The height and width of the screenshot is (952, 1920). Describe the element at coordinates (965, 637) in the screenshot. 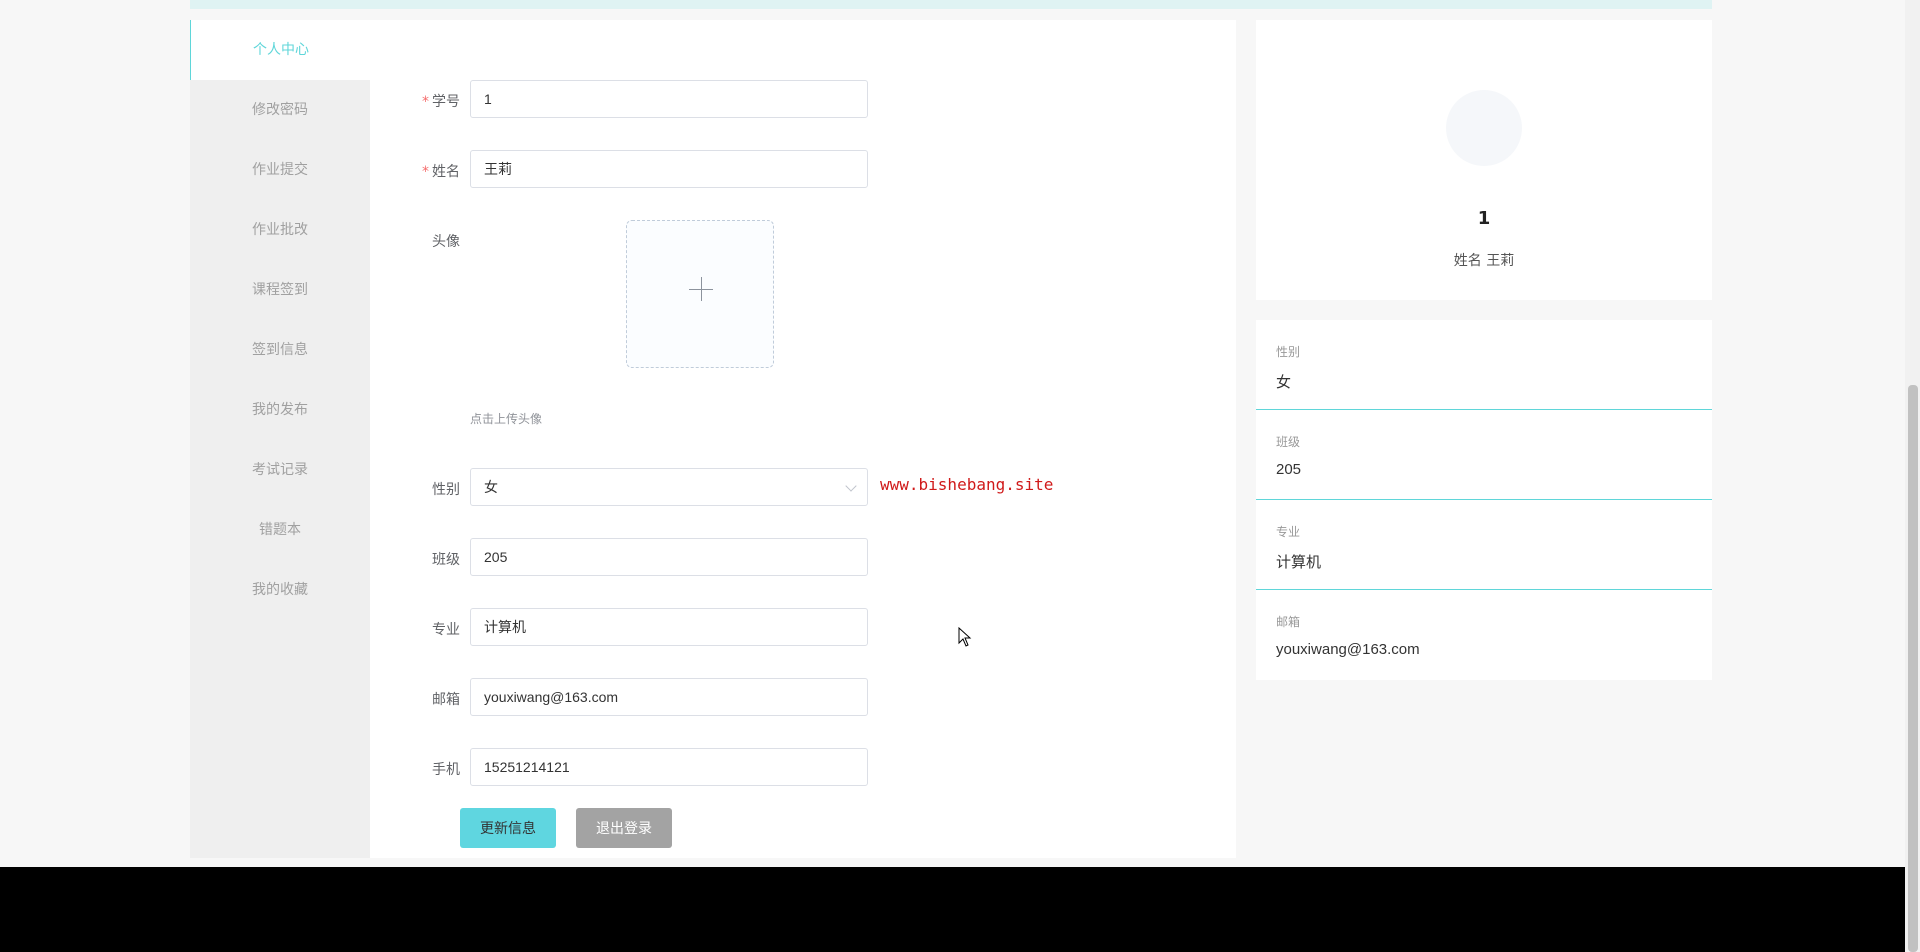

I see `mouse-pointer-icon` at that location.